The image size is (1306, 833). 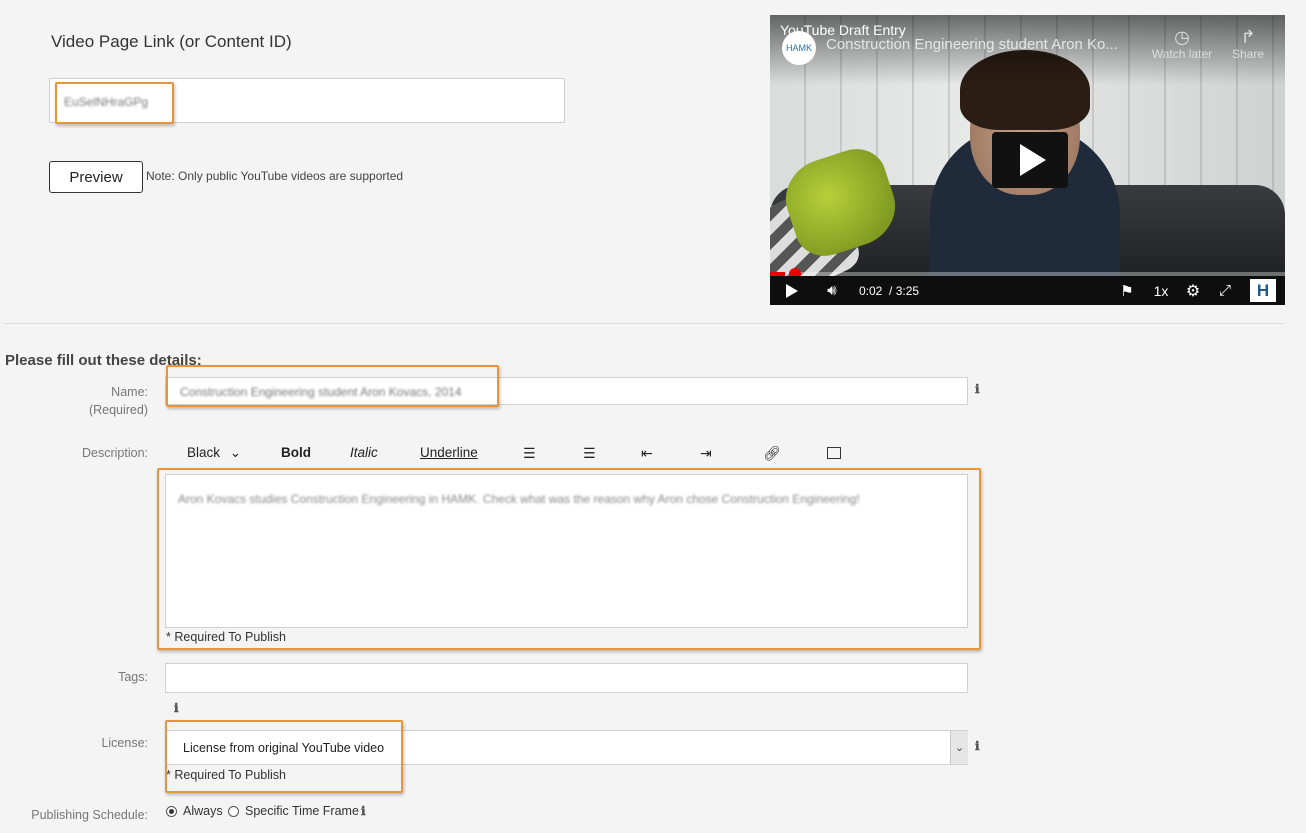 What do you see at coordinates (203, 811) in the screenshot?
I see `radio-always-label: Always` at bounding box center [203, 811].